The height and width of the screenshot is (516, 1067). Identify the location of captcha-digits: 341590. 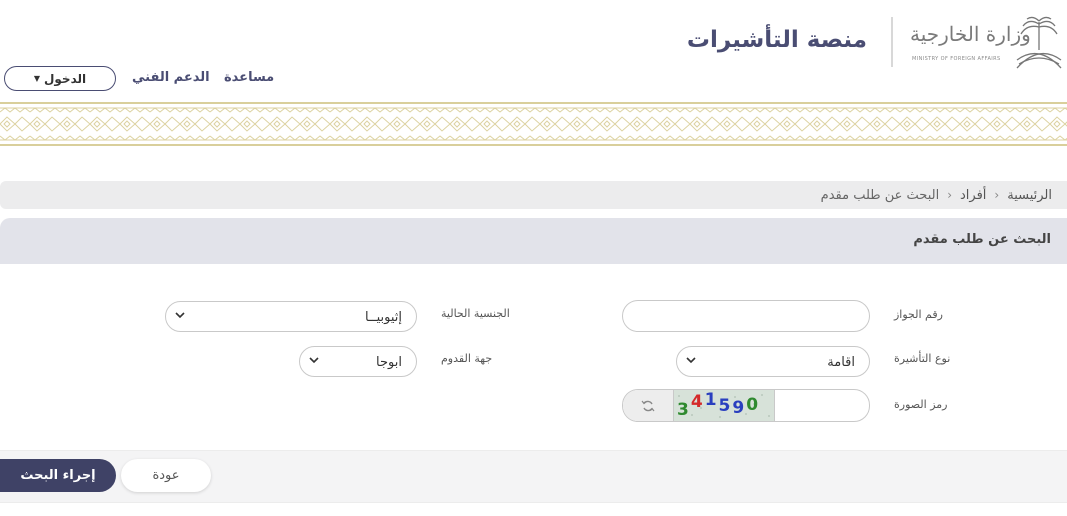
(718, 405).